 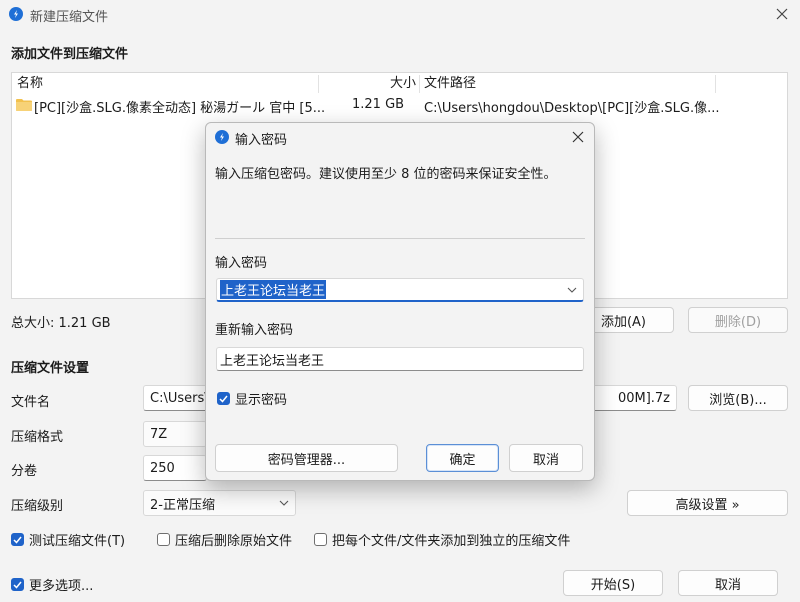 I want to click on level-label: 压缩级别, so click(x=37, y=506).